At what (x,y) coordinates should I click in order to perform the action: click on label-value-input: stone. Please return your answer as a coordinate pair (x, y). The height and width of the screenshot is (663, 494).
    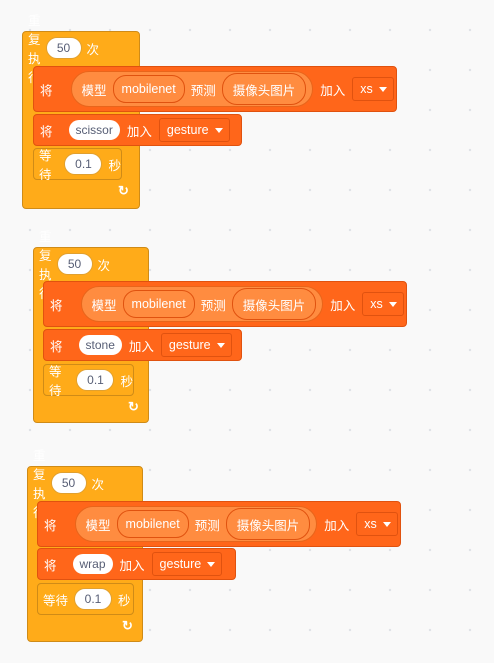
    Looking at the image, I should click on (100, 345).